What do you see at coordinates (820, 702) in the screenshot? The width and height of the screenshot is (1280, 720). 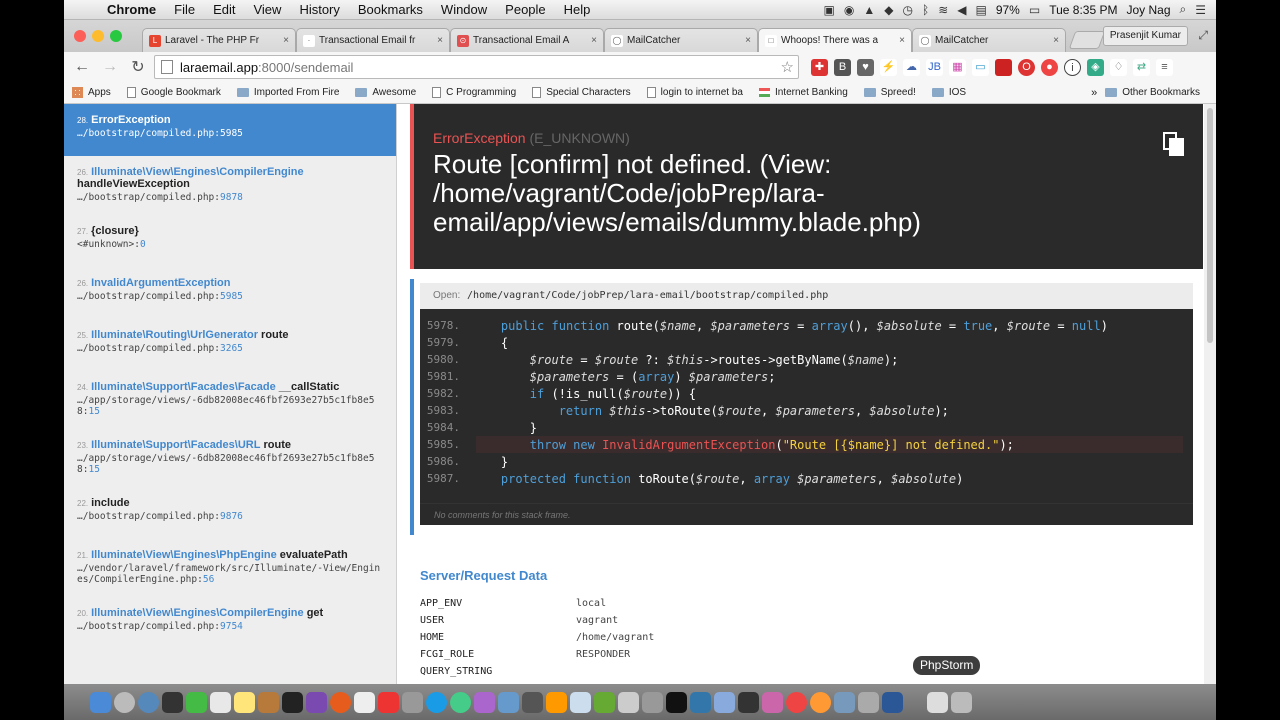 I see `app-orange-icon` at bounding box center [820, 702].